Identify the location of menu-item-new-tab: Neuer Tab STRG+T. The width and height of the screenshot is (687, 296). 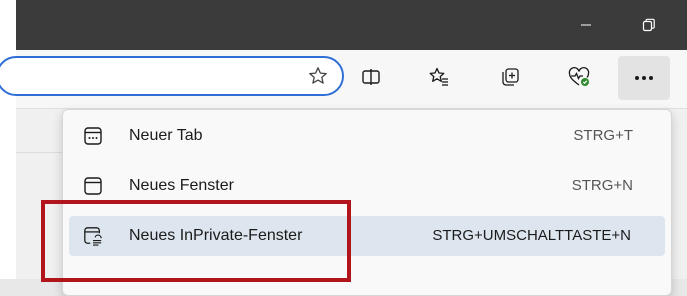
(367, 136).